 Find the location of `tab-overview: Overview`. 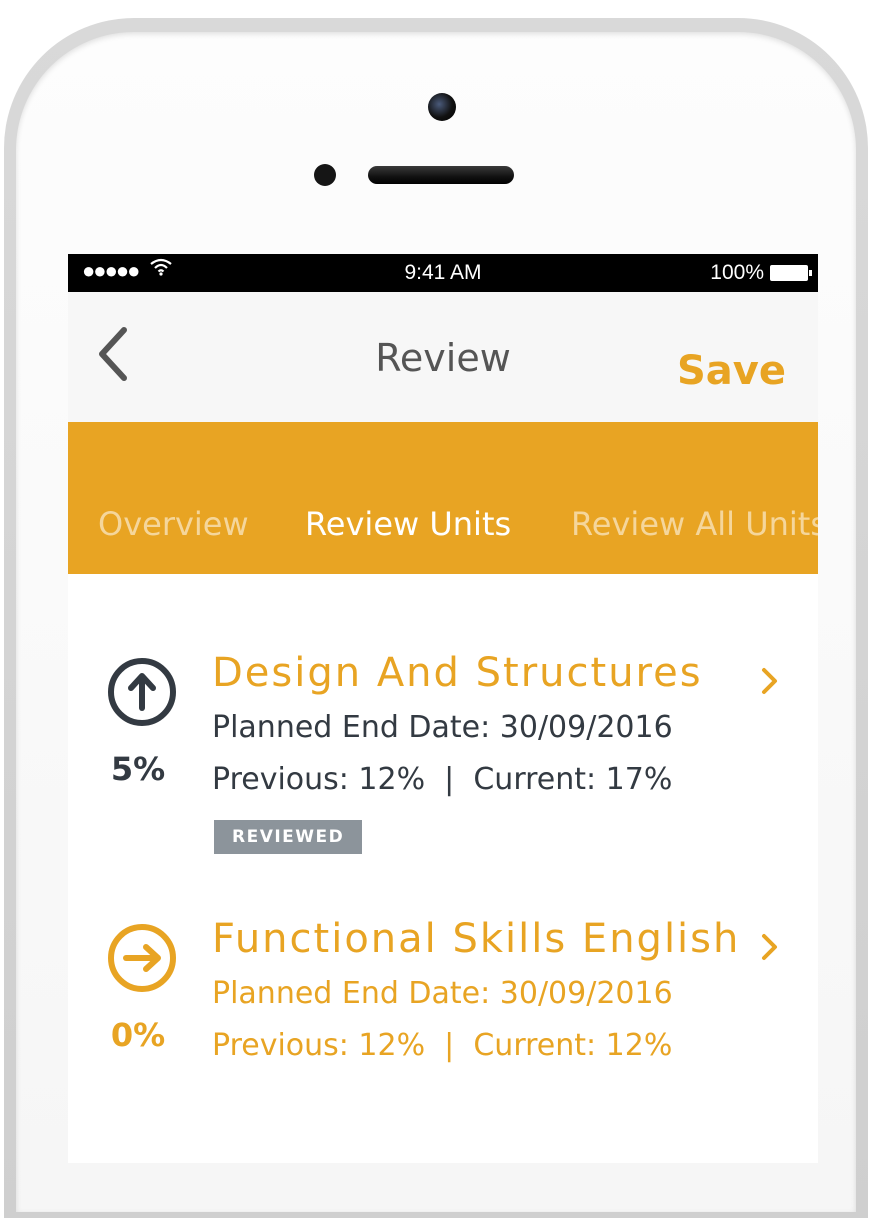

tab-overview: Overview is located at coordinates (173, 524).